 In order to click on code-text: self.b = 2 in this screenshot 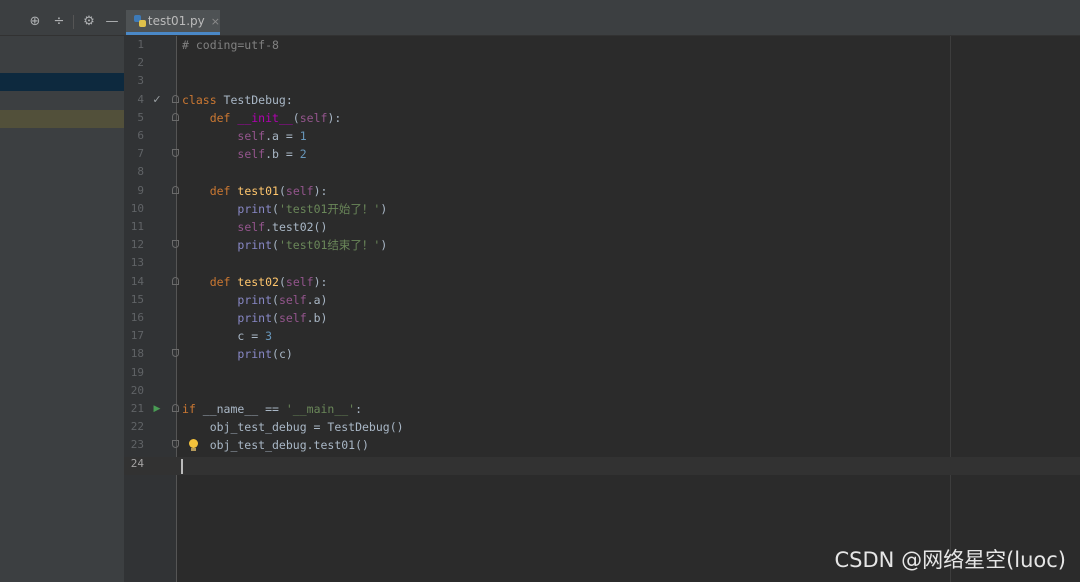, I will do `click(244, 154)`.